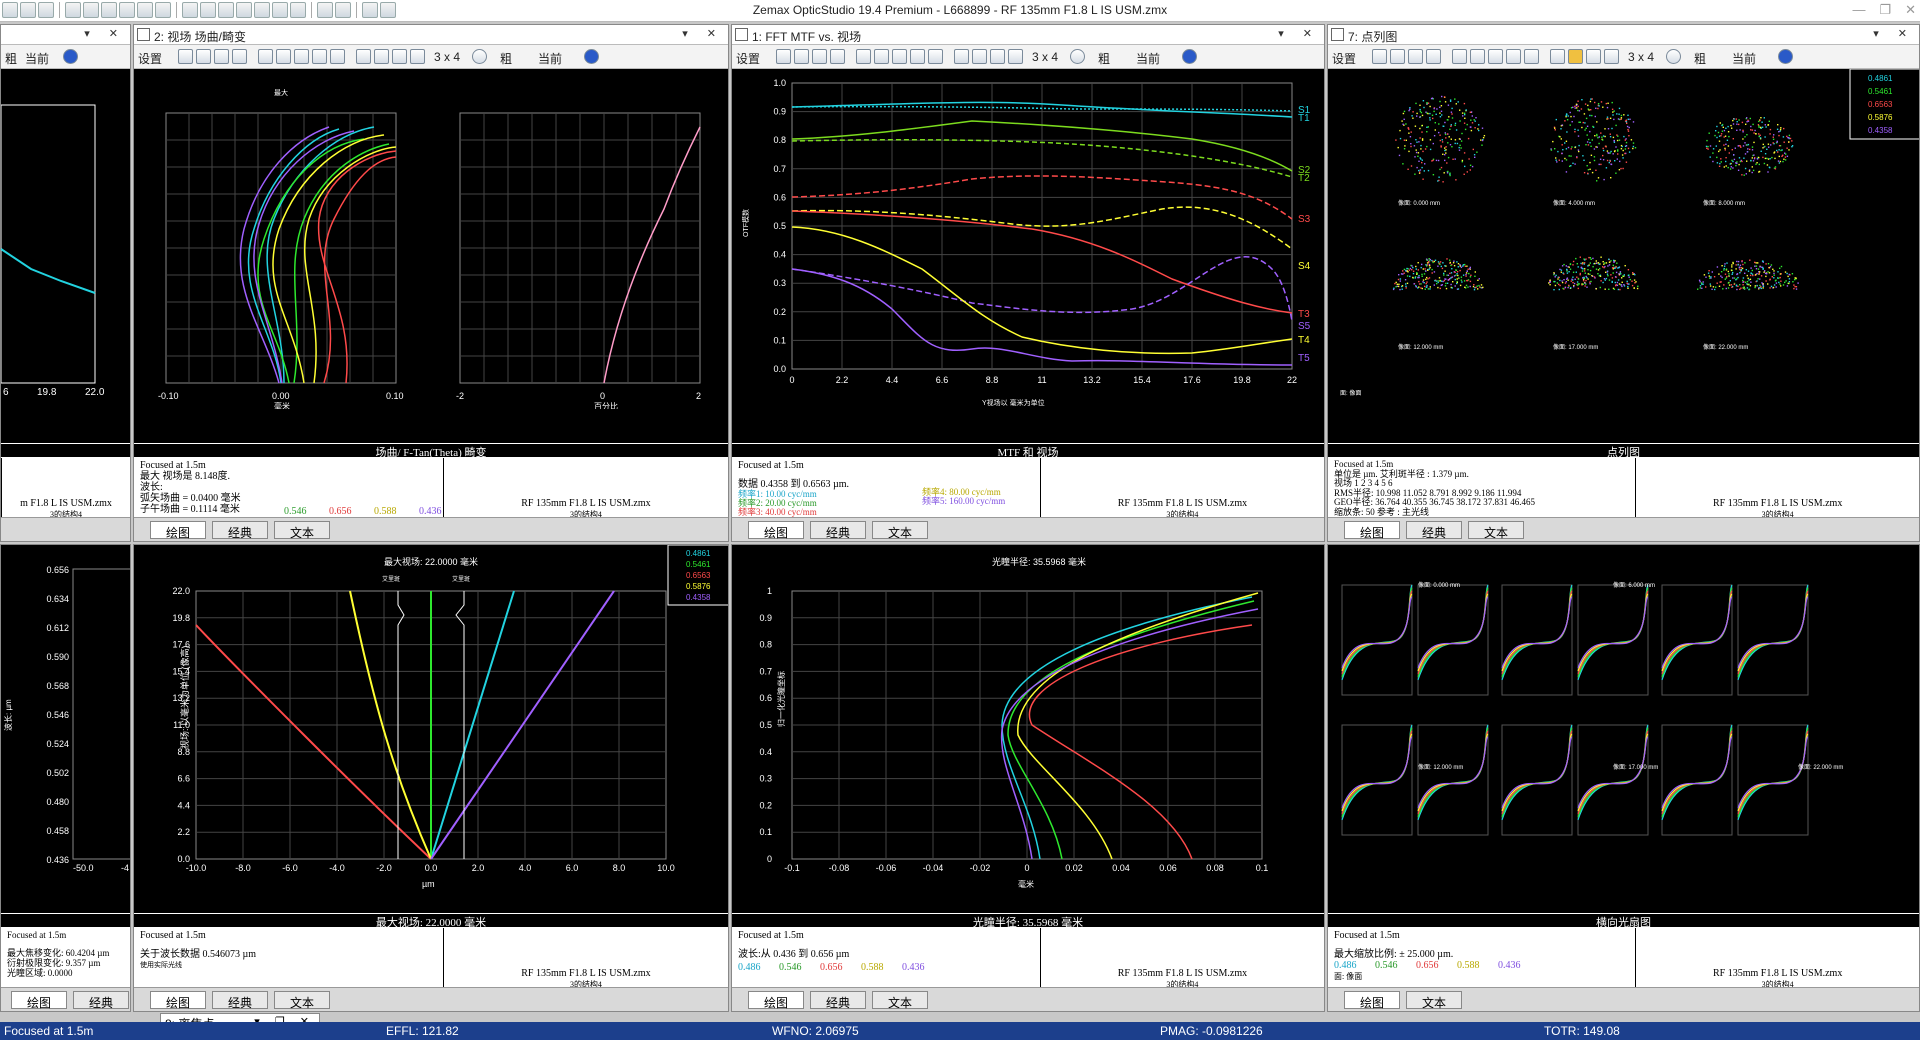 This screenshot has height=1040, width=1920. What do you see at coordinates (1885, 10) in the screenshot?
I see `maximize-button: ❐` at bounding box center [1885, 10].